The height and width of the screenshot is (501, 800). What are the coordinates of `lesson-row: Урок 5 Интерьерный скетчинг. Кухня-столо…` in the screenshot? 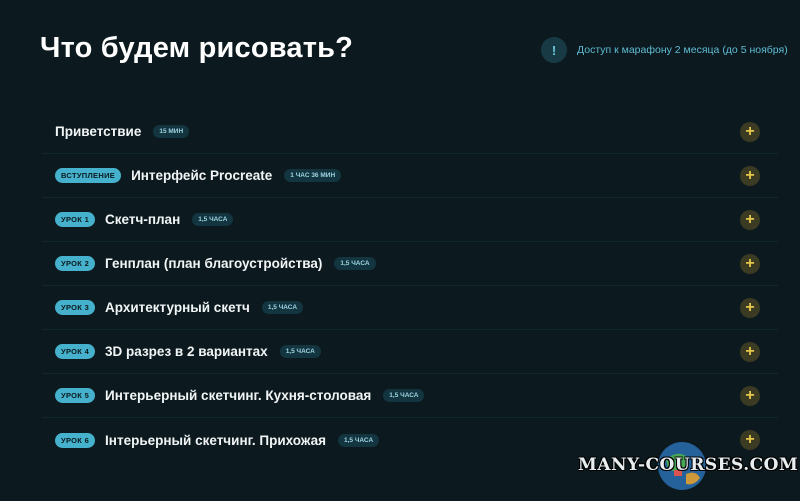 It's located at (410, 396).